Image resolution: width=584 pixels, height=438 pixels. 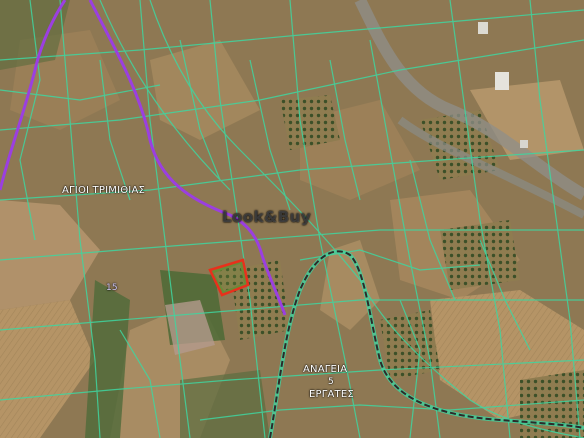 I want to click on village-label-anageia: ΑΝΑΓΕΙΑ, so click(x=325, y=369).